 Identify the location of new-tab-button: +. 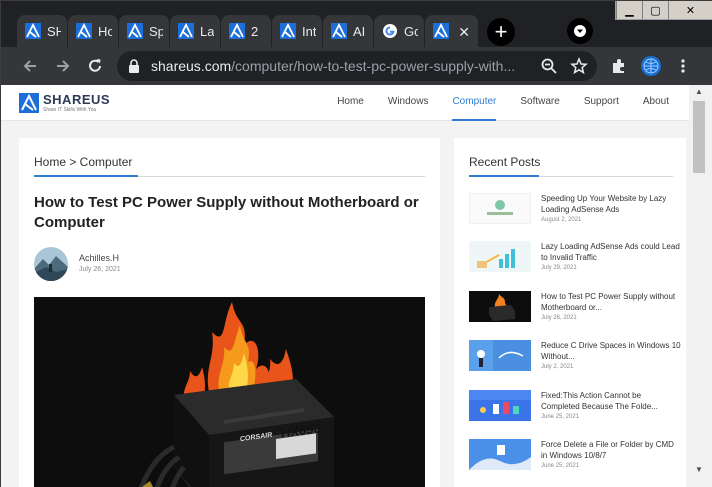
(501, 32).